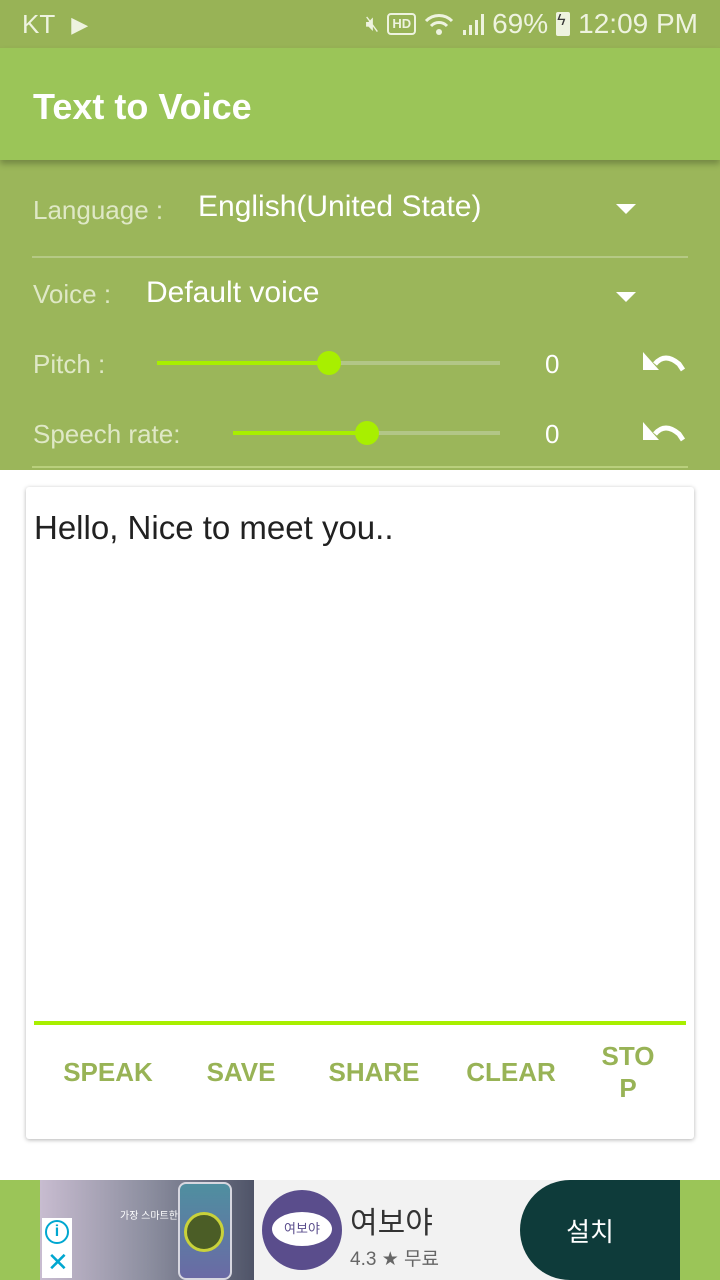  I want to click on signal-icon, so click(473, 24).